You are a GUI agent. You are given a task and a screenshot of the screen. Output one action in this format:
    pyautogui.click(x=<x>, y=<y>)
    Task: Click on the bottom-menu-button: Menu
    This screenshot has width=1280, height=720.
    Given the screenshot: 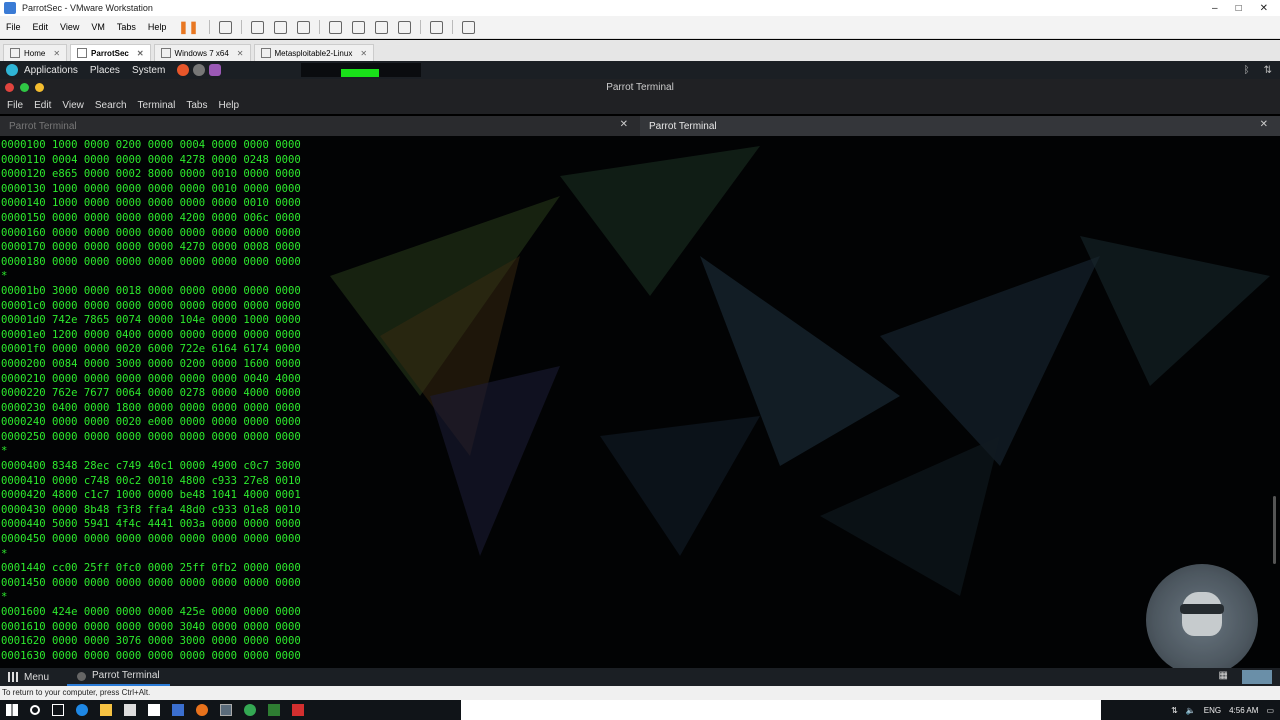 What is the action you would take?
    pyautogui.click(x=36, y=677)
    